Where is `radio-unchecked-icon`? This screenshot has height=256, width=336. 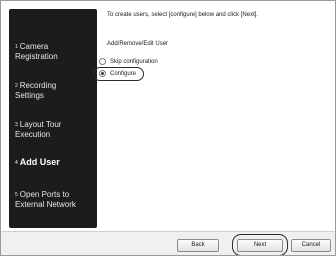 radio-unchecked-icon is located at coordinates (102, 61).